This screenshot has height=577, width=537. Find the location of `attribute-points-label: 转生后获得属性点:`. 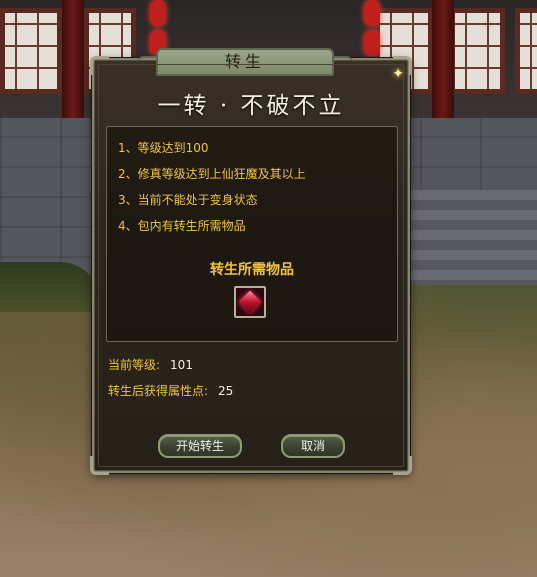

attribute-points-label: 转生后获得属性点: is located at coordinates (158, 391).